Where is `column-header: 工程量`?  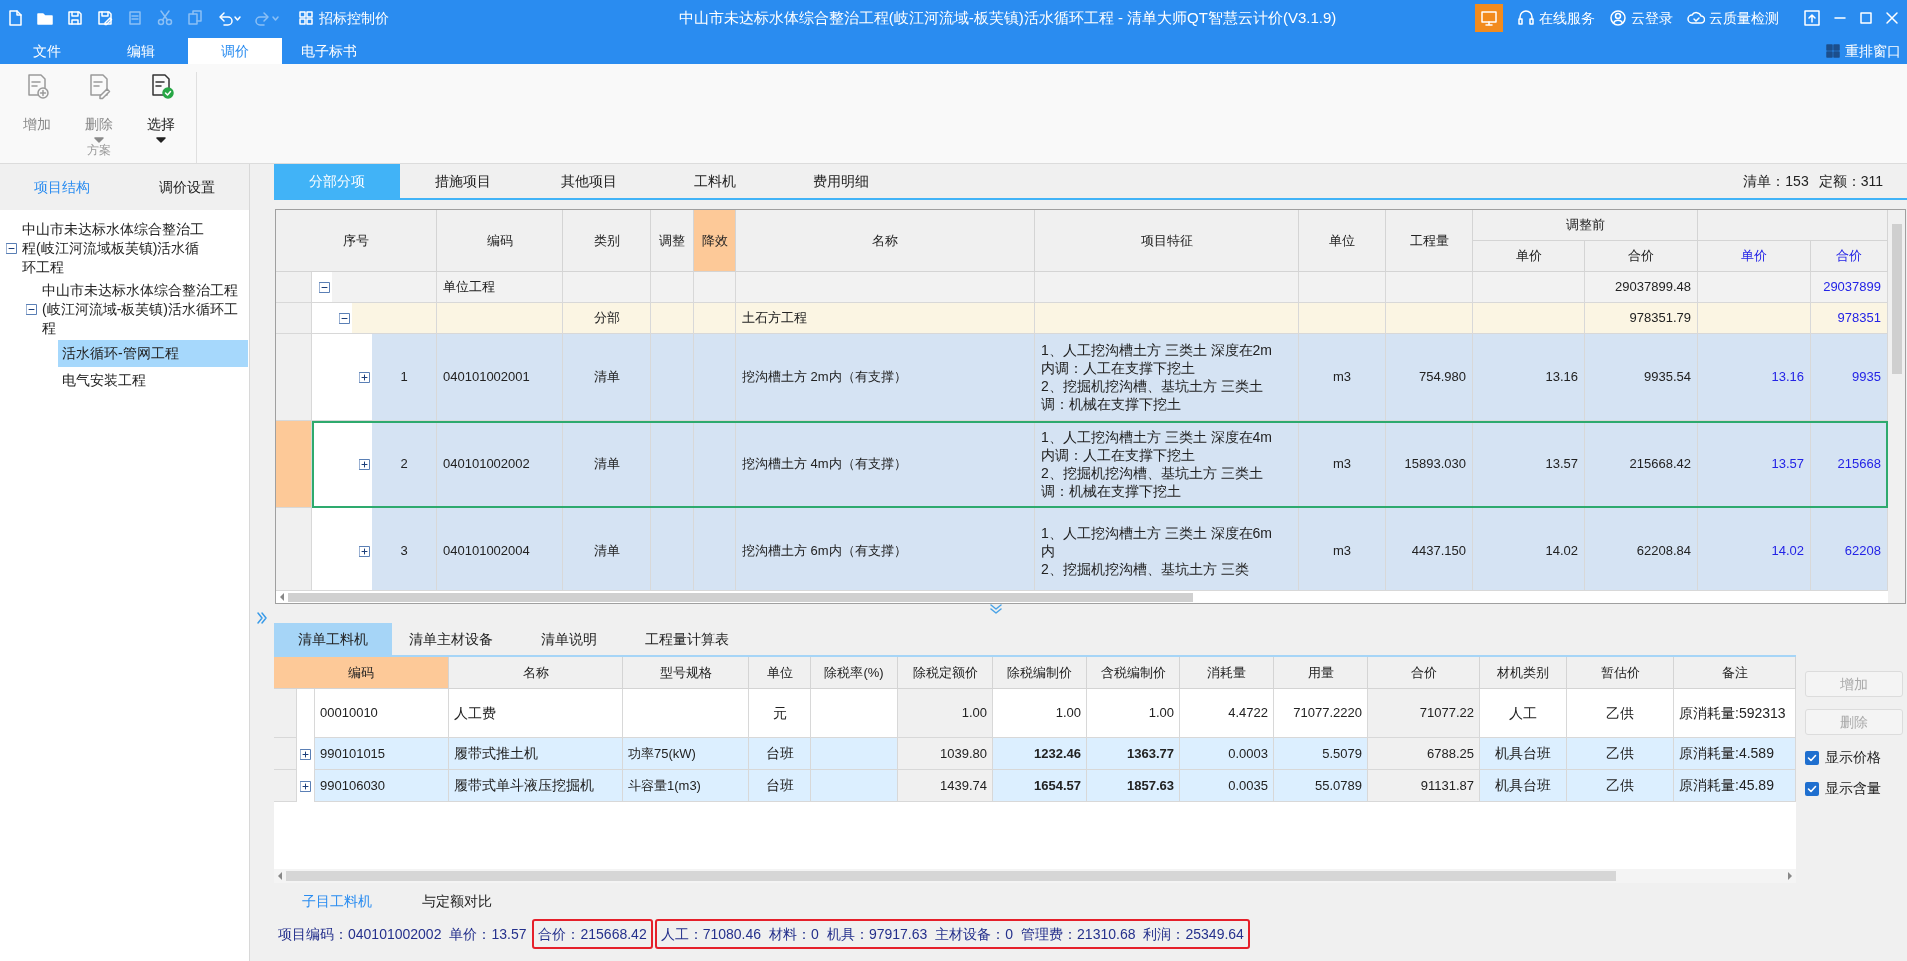 column-header: 工程量 is located at coordinates (1429, 241).